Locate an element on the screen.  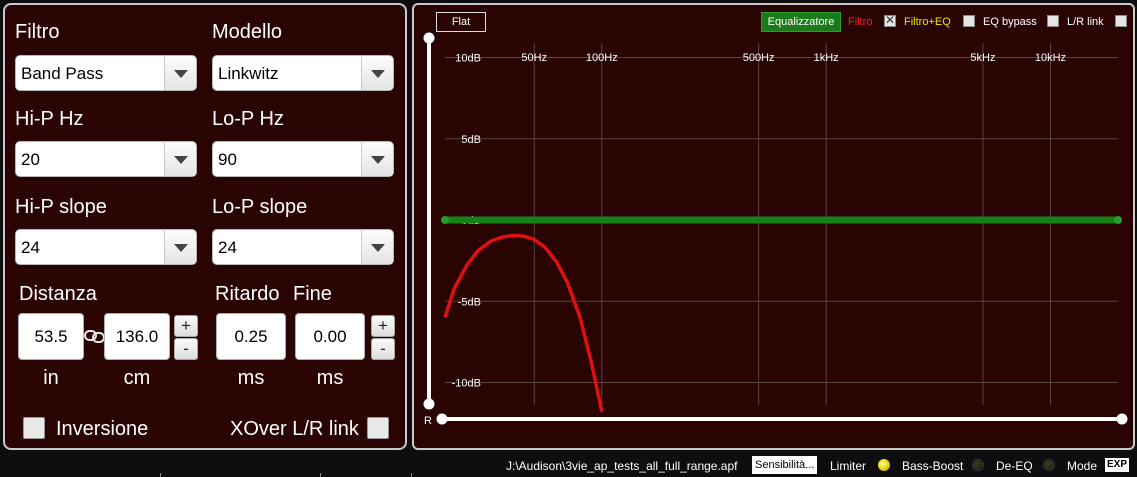
modello-select: Linkwitz is located at coordinates (303, 73).